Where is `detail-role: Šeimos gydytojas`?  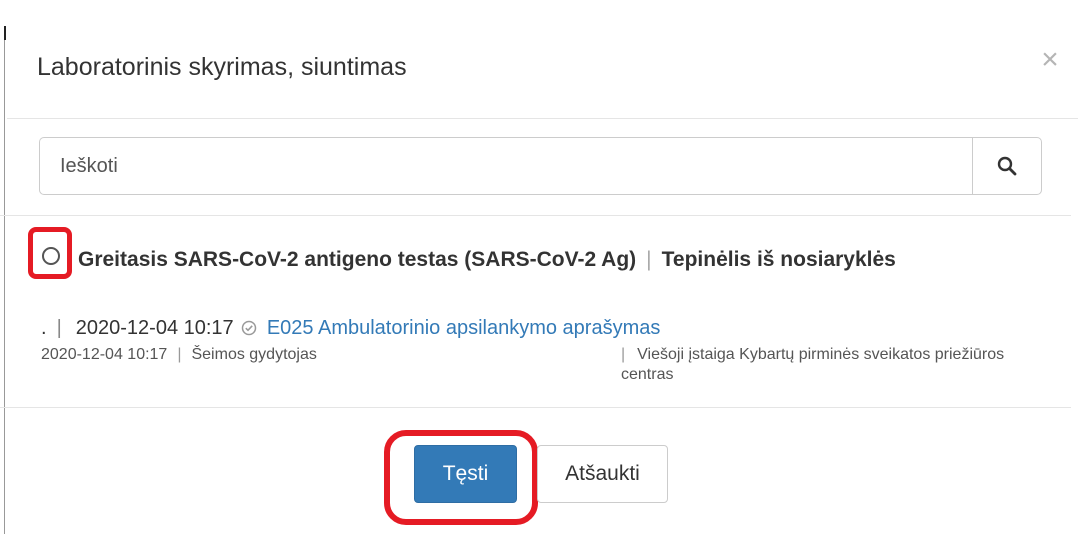 detail-role: Šeimos gydytojas is located at coordinates (254, 354).